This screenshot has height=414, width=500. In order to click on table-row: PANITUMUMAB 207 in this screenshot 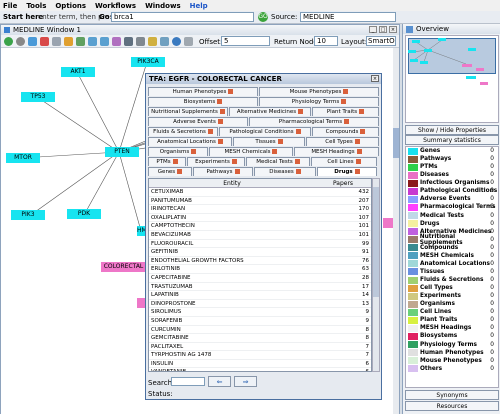, I will do `click(260, 201)`.